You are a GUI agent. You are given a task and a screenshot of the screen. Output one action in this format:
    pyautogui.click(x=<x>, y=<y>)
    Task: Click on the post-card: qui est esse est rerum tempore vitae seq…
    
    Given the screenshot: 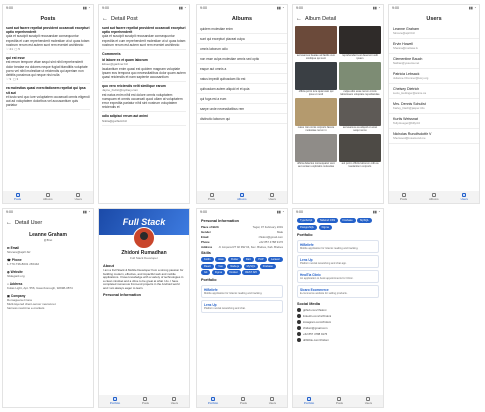 What is the action you would take?
    pyautogui.click(x=48, y=69)
    